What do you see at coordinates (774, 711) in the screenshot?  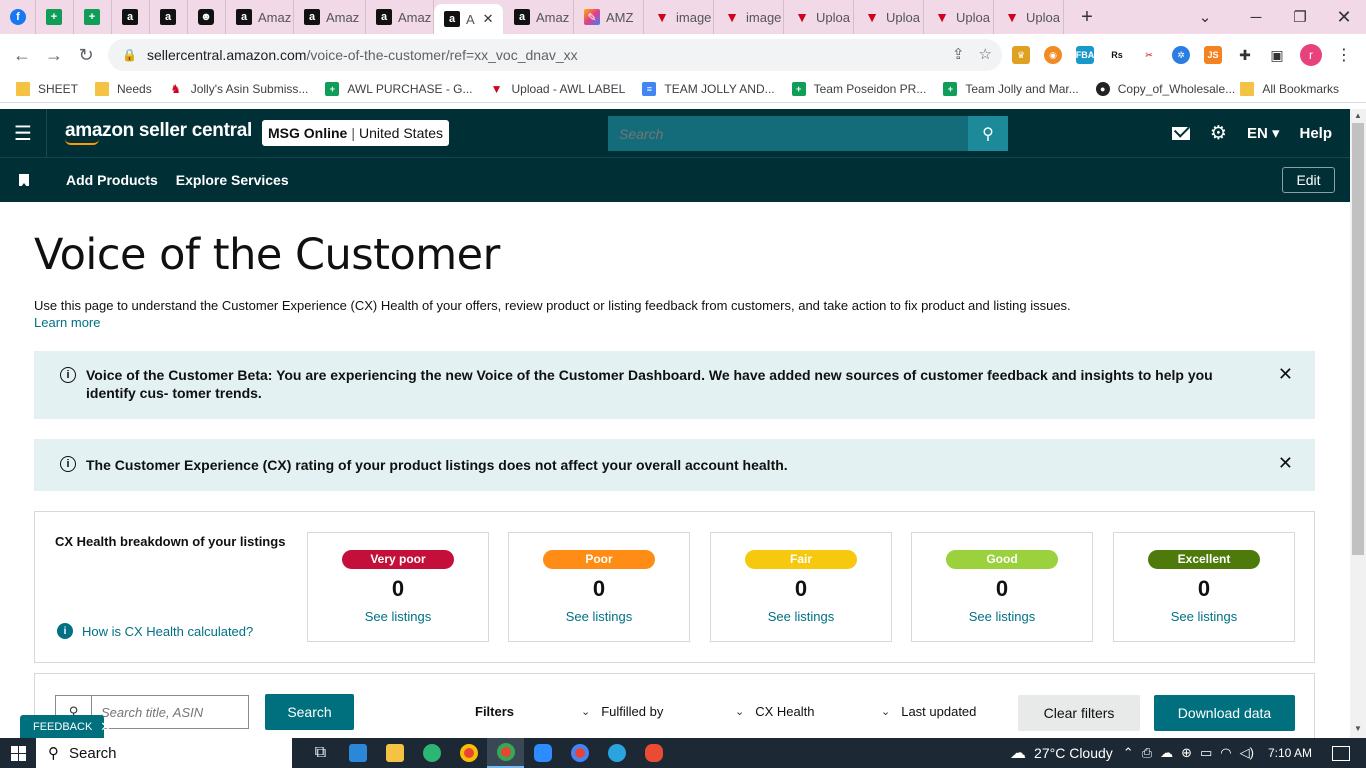 I see `cx-health-dropdown: ⌄ CX Health` at bounding box center [774, 711].